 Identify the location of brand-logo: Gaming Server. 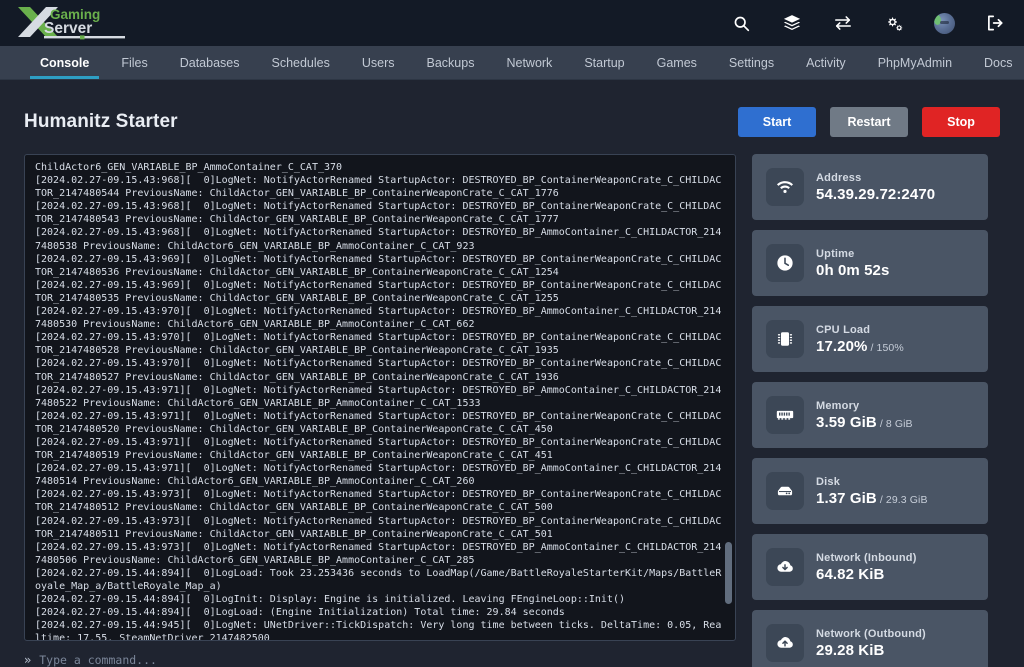
(73, 23).